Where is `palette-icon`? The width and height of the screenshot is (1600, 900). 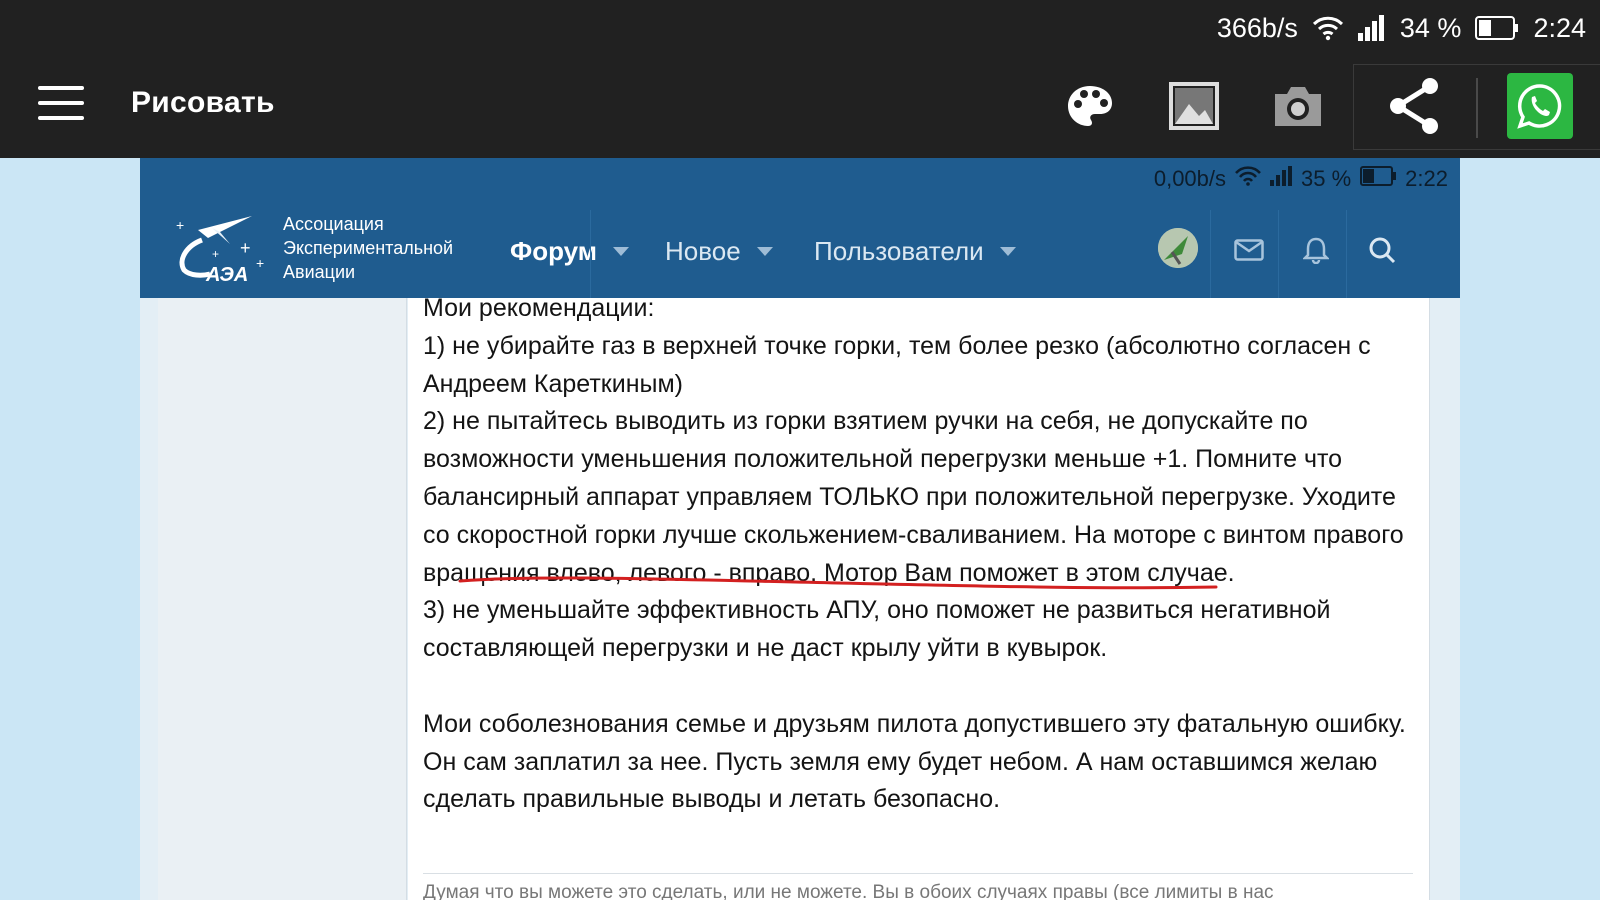
palette-icon is located at coordinates (1090, 106).